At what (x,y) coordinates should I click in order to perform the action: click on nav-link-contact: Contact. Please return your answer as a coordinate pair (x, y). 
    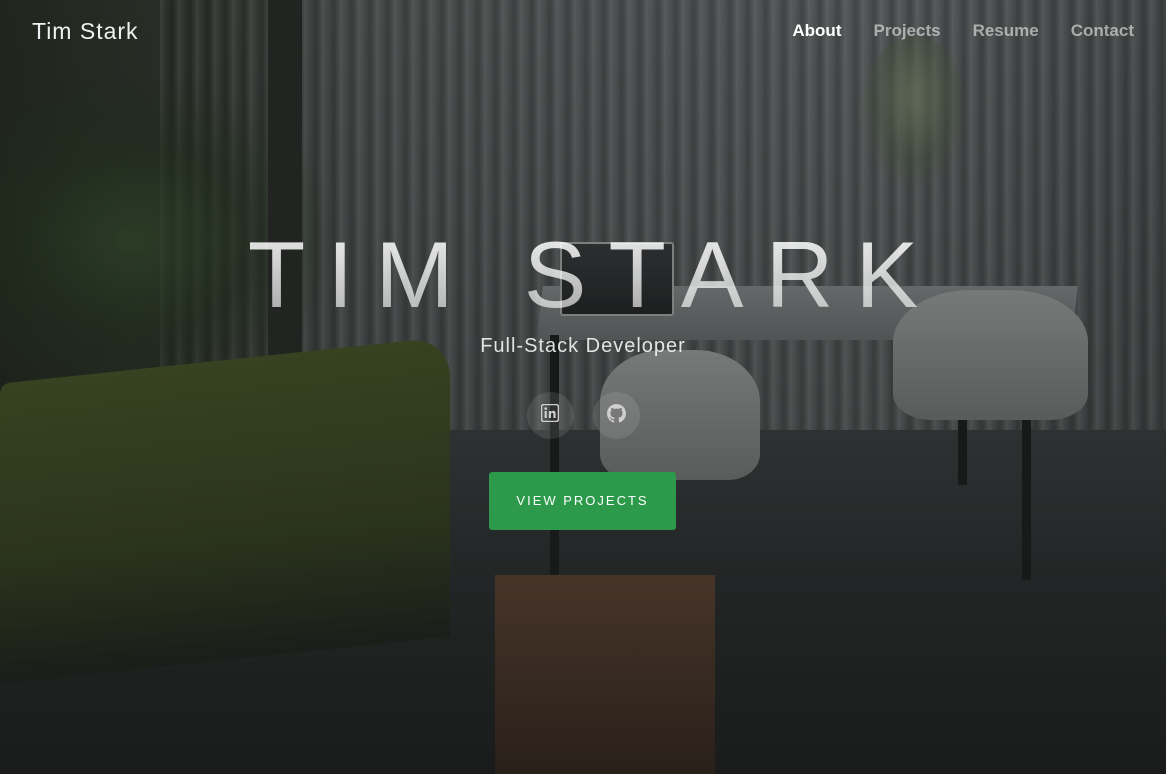
    Looking at the image, I should click on (1102, 31).